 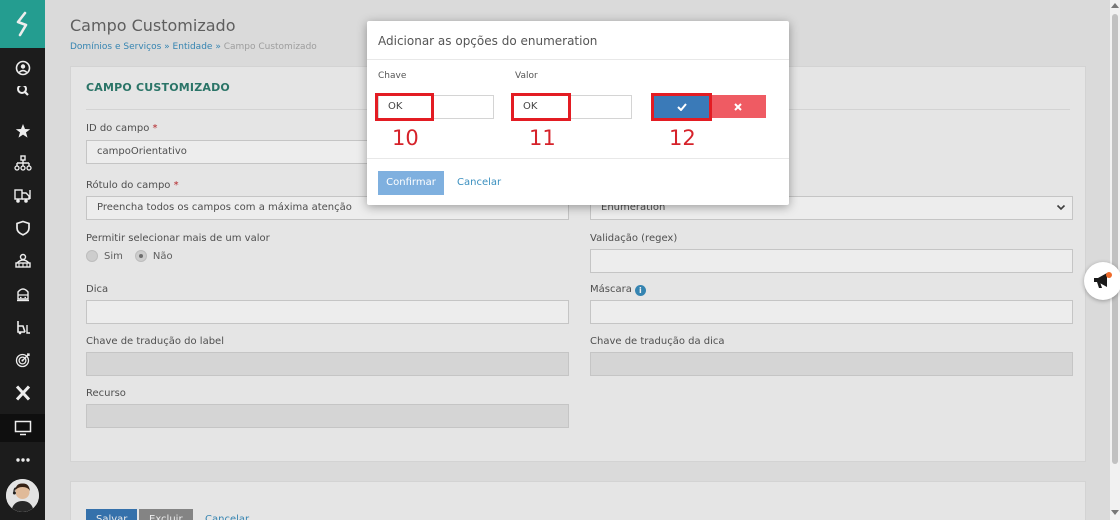 I want to click on valor-label: Valor, so click(x=526, y=76).